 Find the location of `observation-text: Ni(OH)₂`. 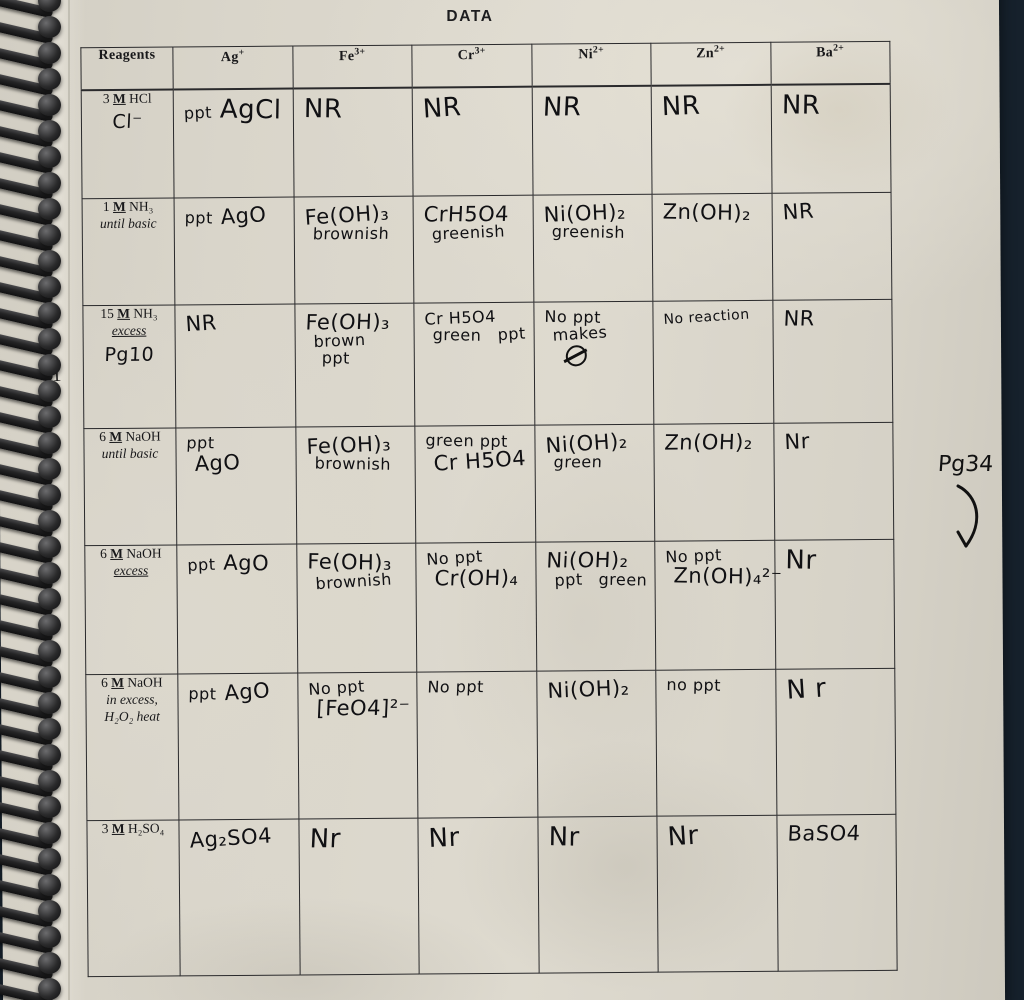

observation-text: Ni(OH)₂ is located at coordinates (597, 744).